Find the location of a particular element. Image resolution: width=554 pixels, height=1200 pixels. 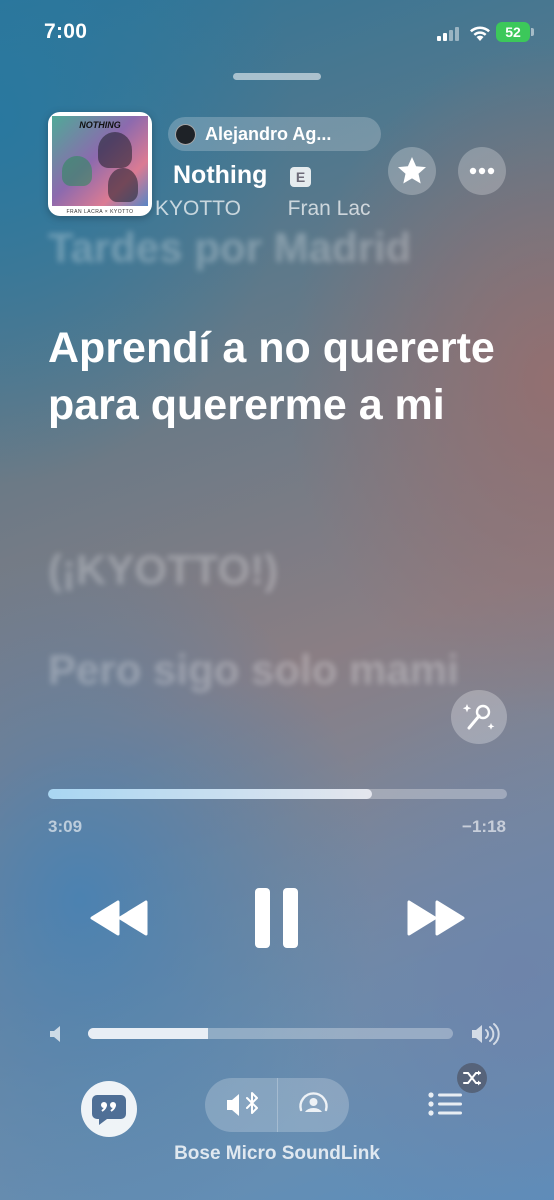

rewind-button is located at coordinates (119, 920).